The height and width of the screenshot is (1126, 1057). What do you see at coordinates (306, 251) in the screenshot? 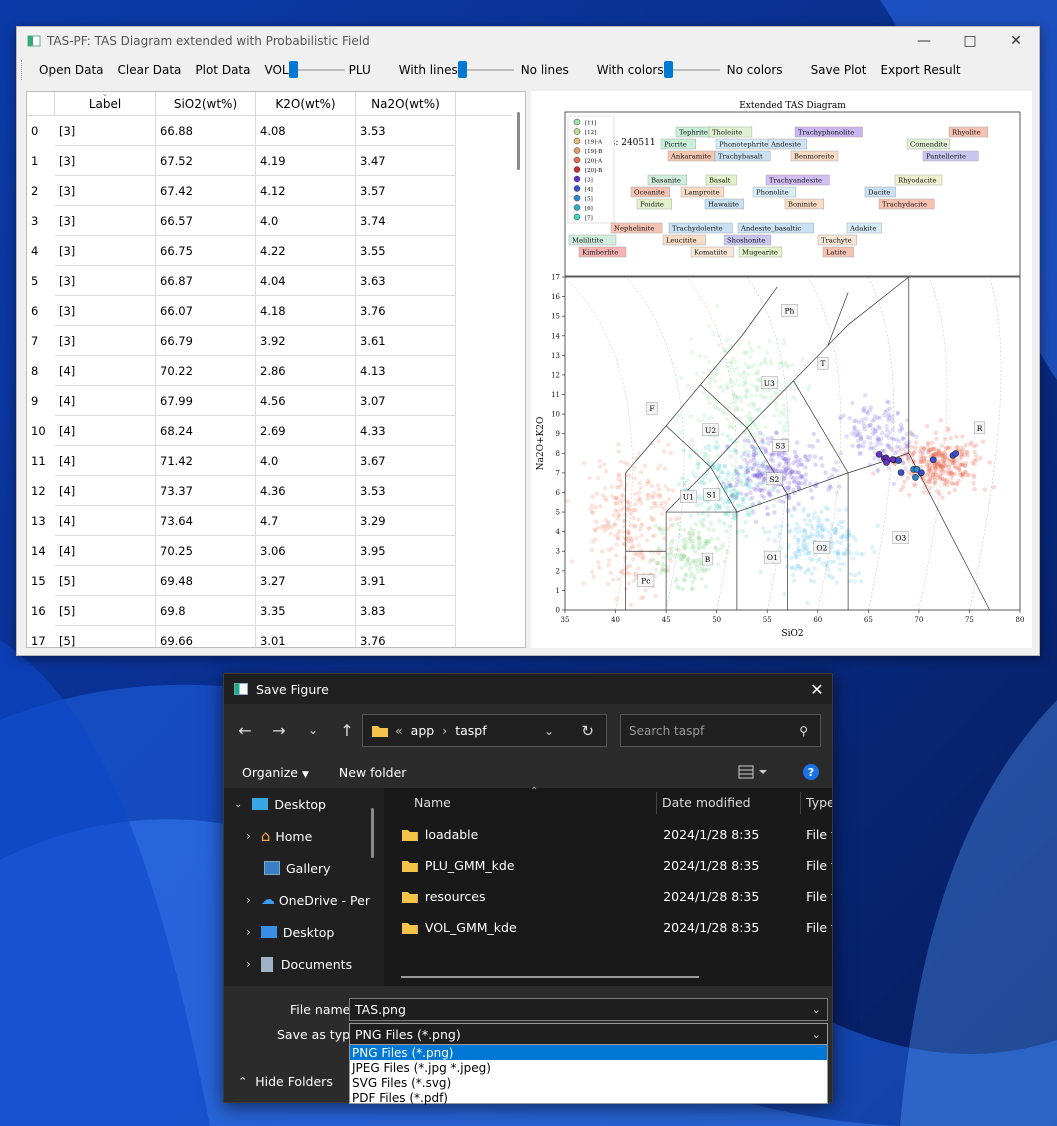
I see `table-cell: 4.22` at bounding box center [306, 251].